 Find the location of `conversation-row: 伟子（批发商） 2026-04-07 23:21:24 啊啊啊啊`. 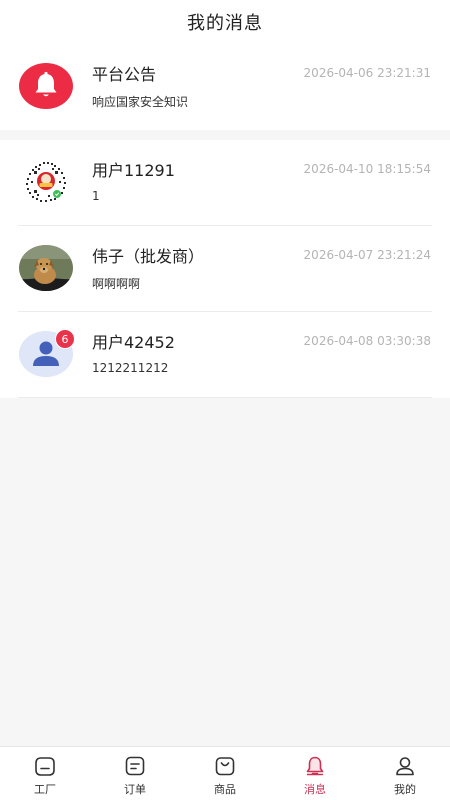

conversation-row: 伟子（批发商） 2026-04-07 23:21:24 啊啊啊啊 is located at coordinates (225, 269).